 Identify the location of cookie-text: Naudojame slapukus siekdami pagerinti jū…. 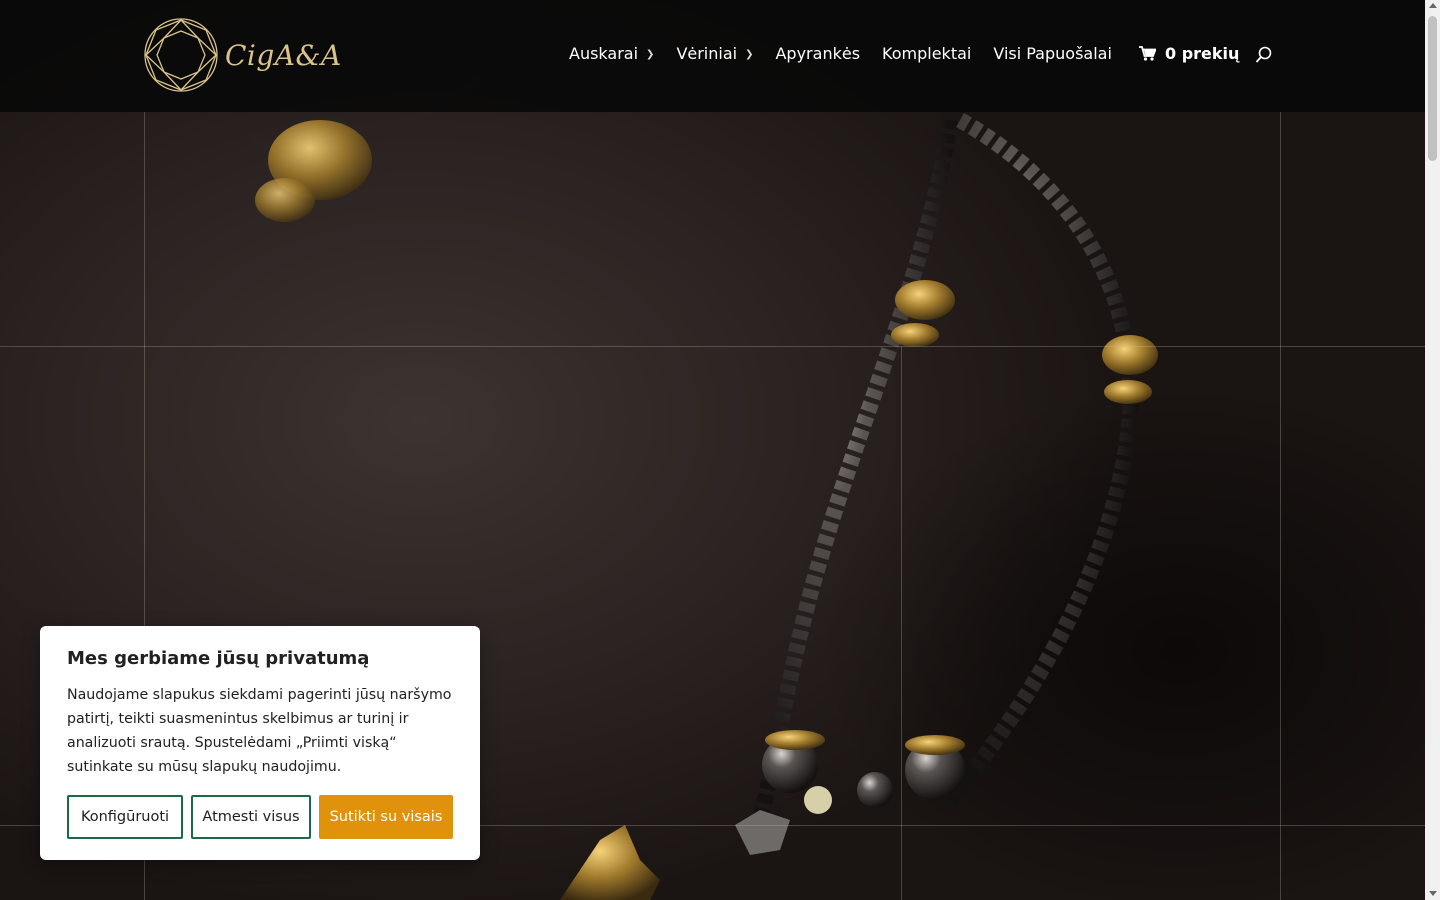
(259, 731).